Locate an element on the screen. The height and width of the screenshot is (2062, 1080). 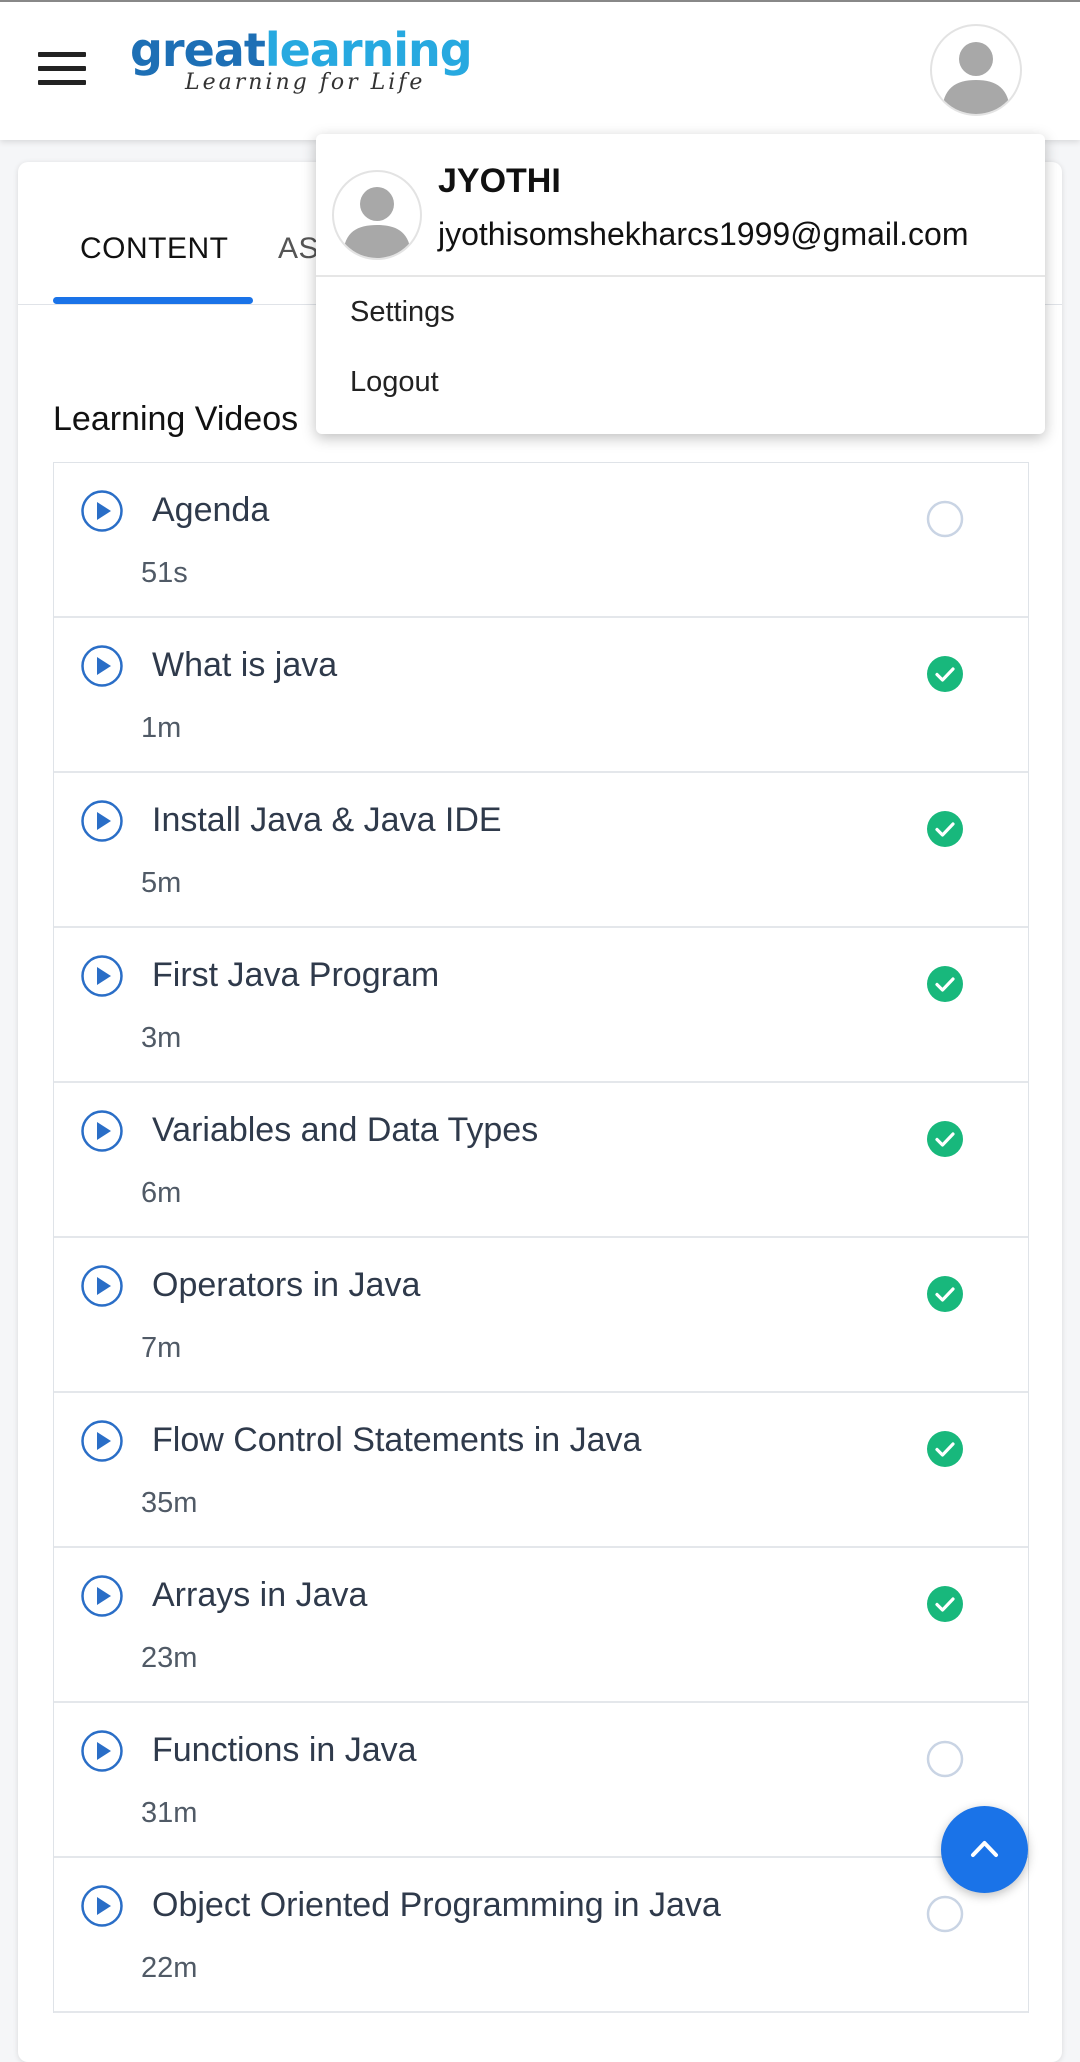
profile-avatar-icon is located at coordinates (377, 215).